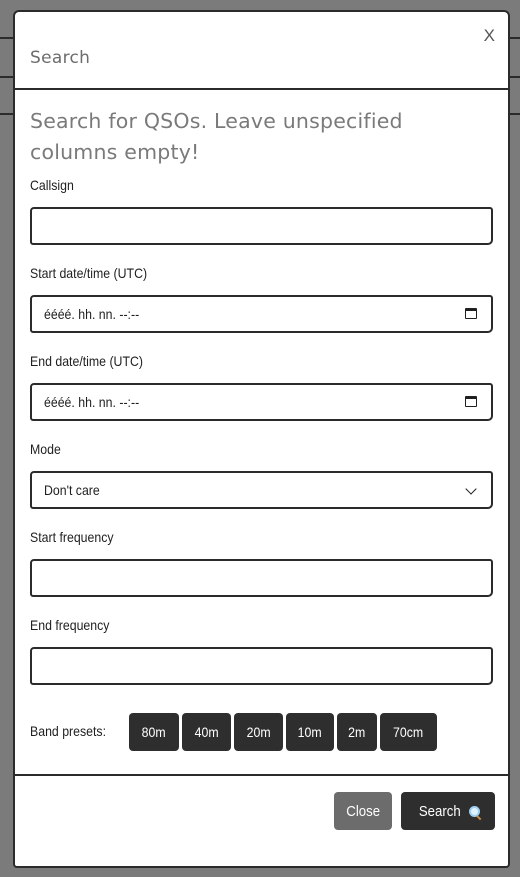 This screenshot has height=877, width=520. I want to click on start-frequency-input, so click(261, 578).